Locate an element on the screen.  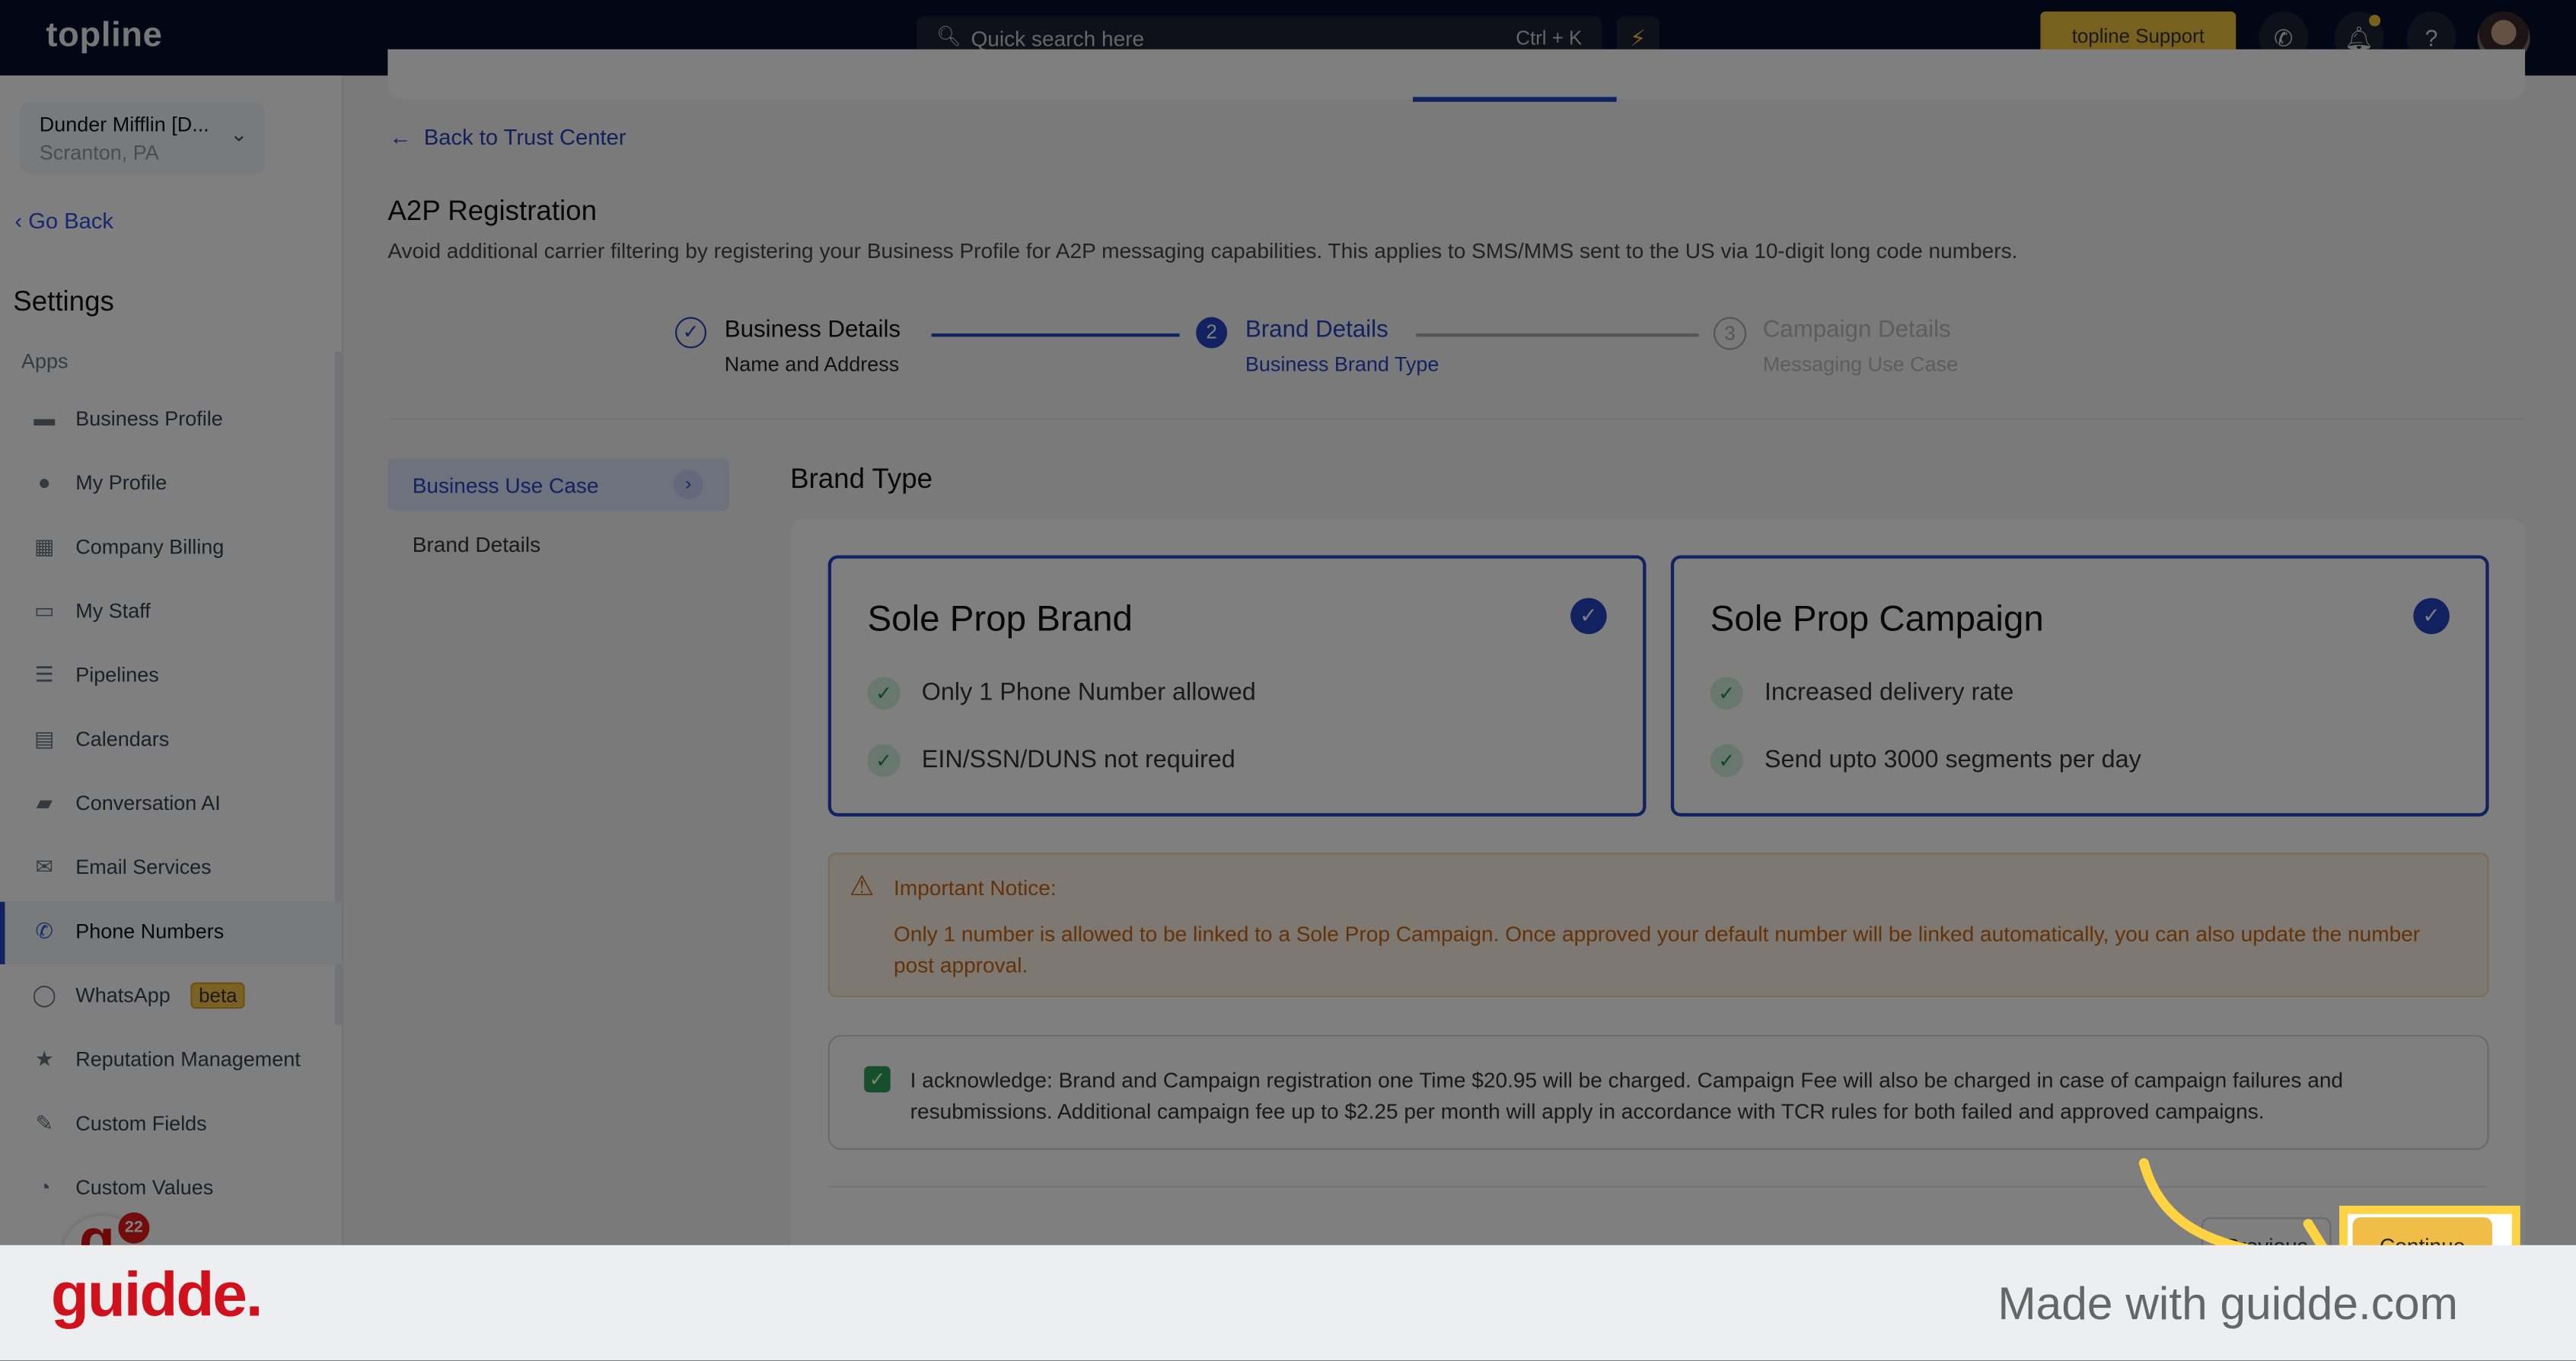
made-with-guidde: Made with guidde.com is located at coordinates (2228, 1303).